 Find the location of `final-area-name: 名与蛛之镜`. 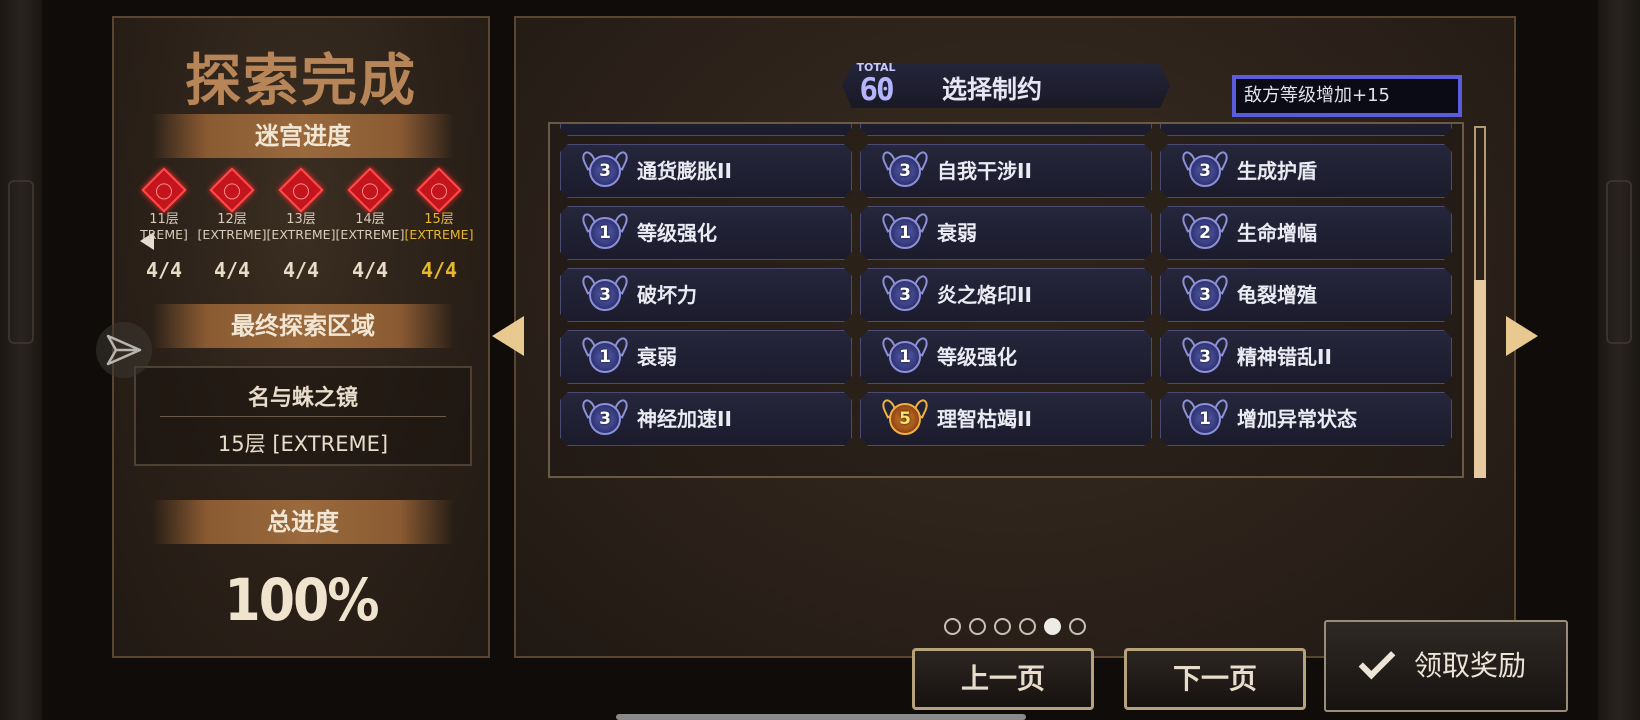

final-area-name: 名与蛛之镜 is located at coordinates (302, 398).